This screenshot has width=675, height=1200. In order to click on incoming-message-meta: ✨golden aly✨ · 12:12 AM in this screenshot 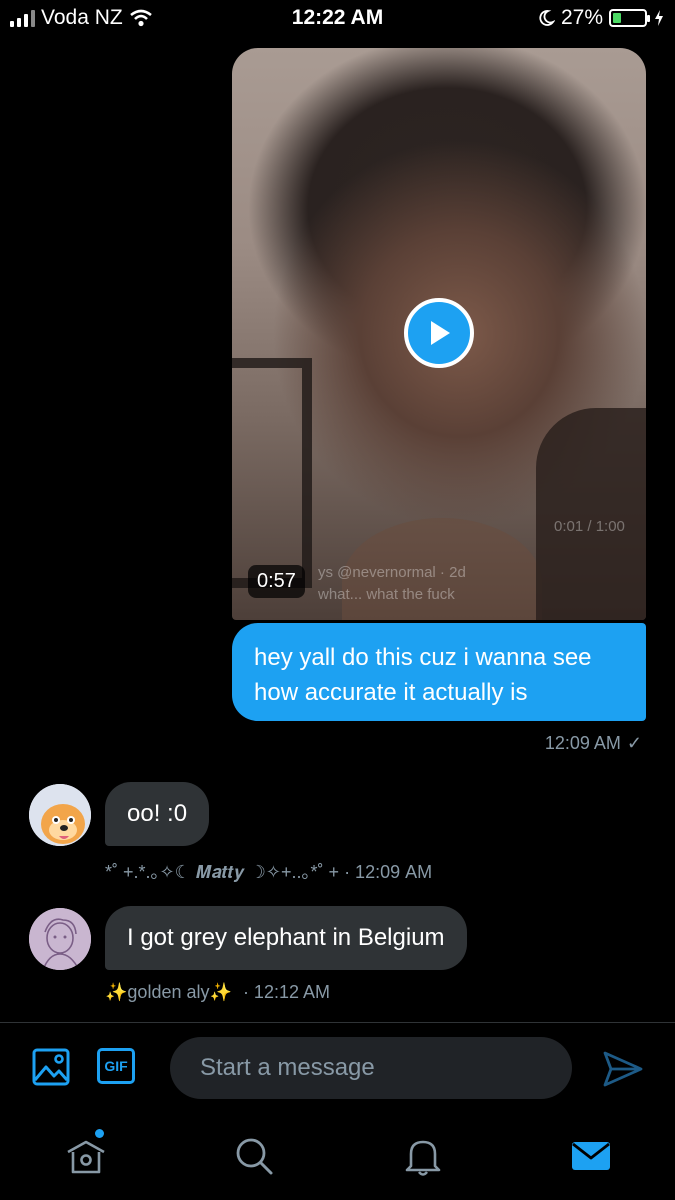, I will do `click(217, 992)`.